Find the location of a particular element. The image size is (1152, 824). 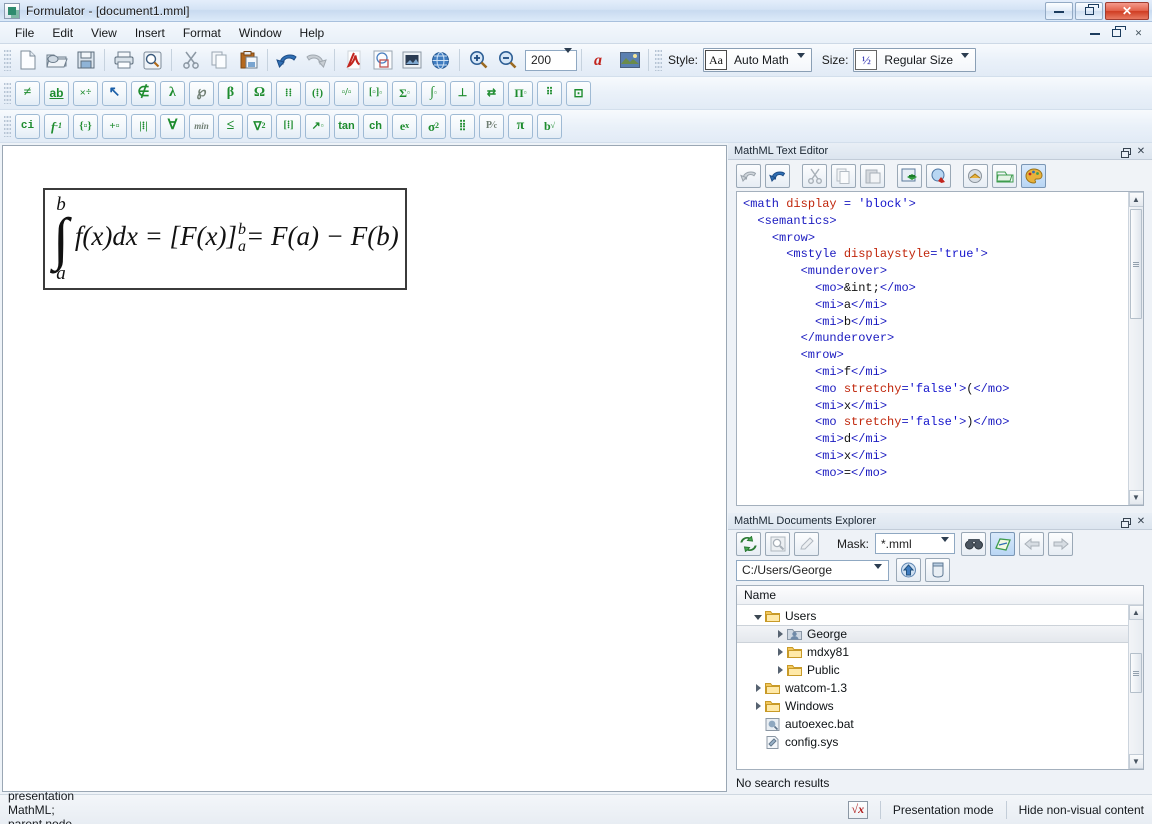

window-maximize-button is located at coordinates (1089, 11).